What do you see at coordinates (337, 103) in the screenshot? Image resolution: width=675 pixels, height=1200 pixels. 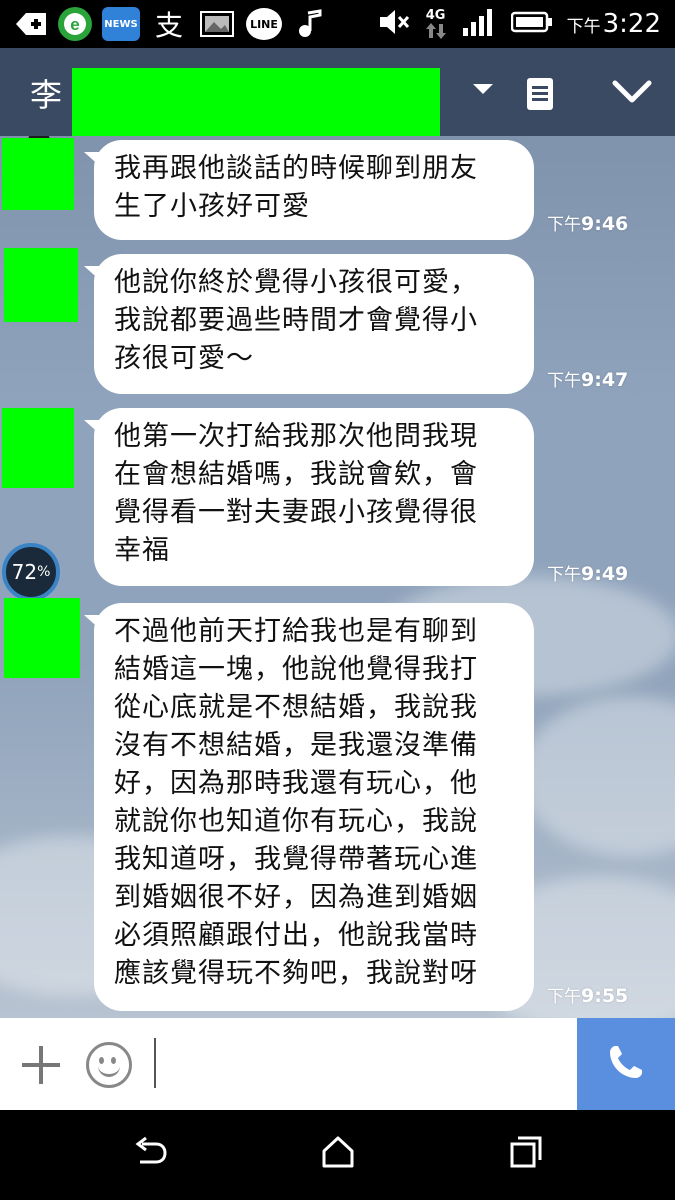 I see `chat-header: 李` at bounding box center [337, 103].